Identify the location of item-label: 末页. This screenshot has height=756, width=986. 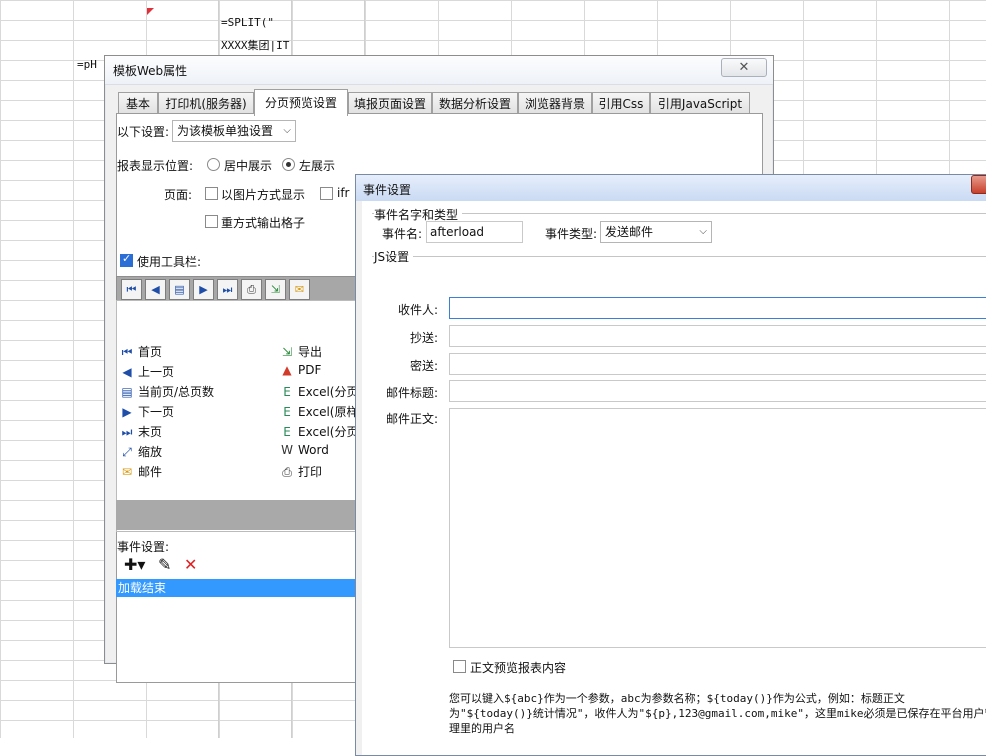
(150, 432).